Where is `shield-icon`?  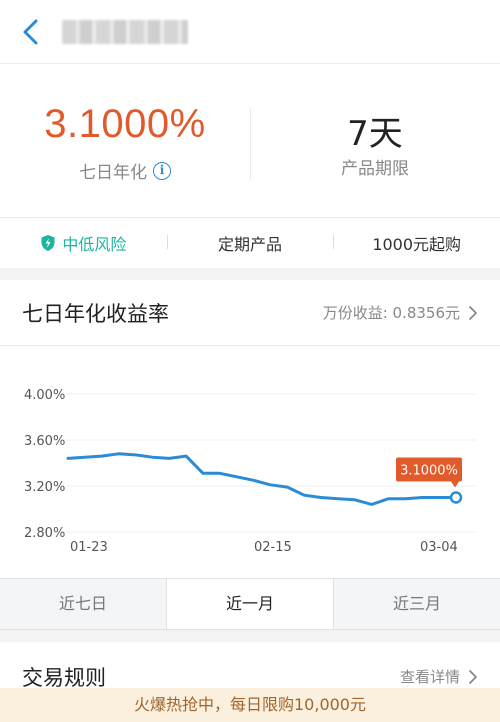 shield-icon is located at coordinates (48, 243).